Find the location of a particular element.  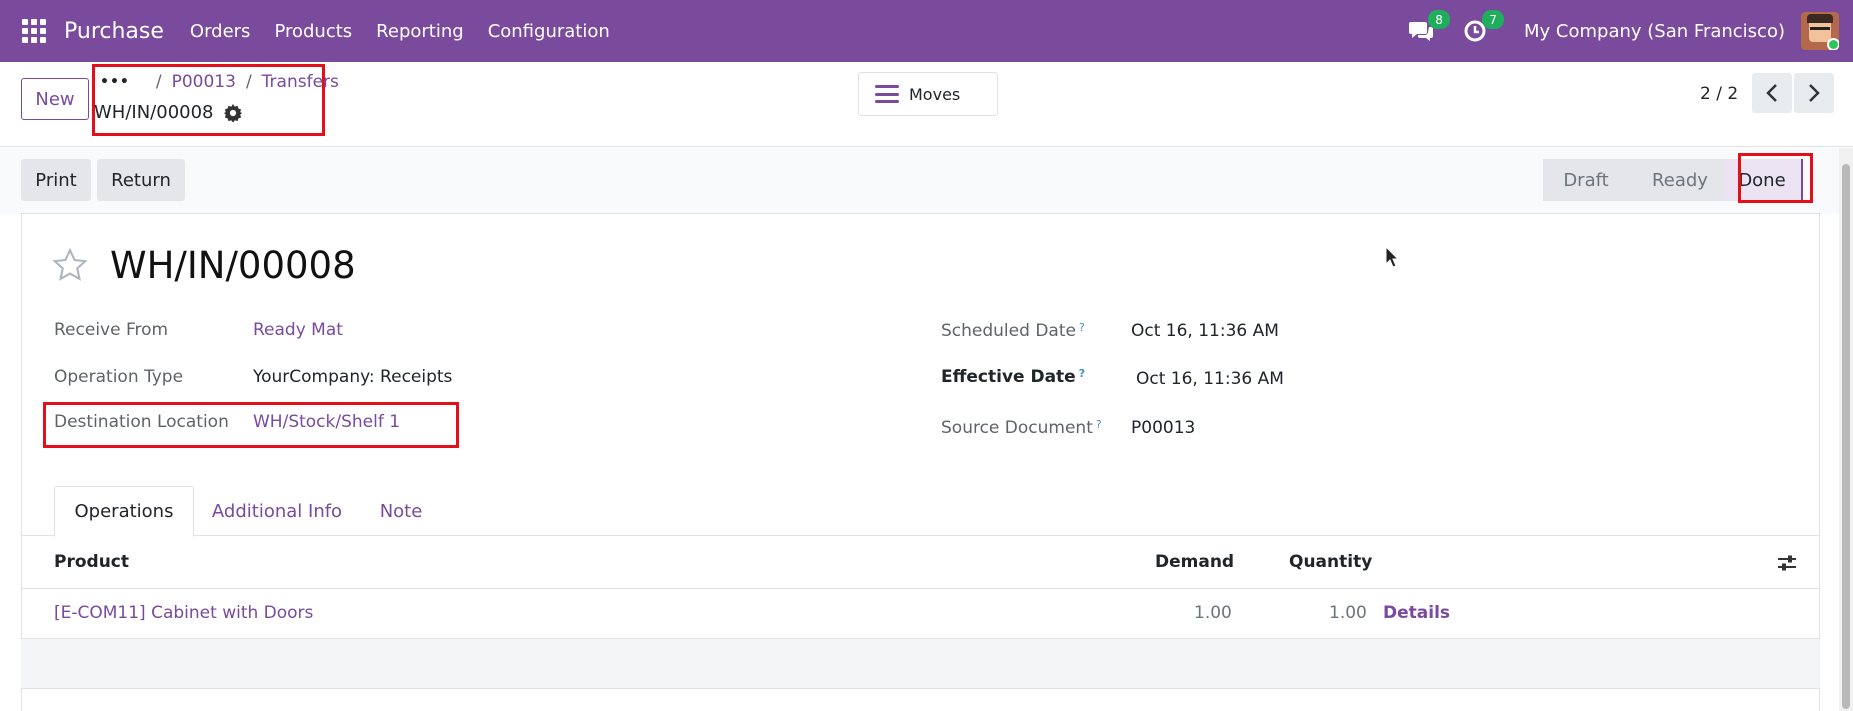

gear-icon is located at coordinates (232, 112).